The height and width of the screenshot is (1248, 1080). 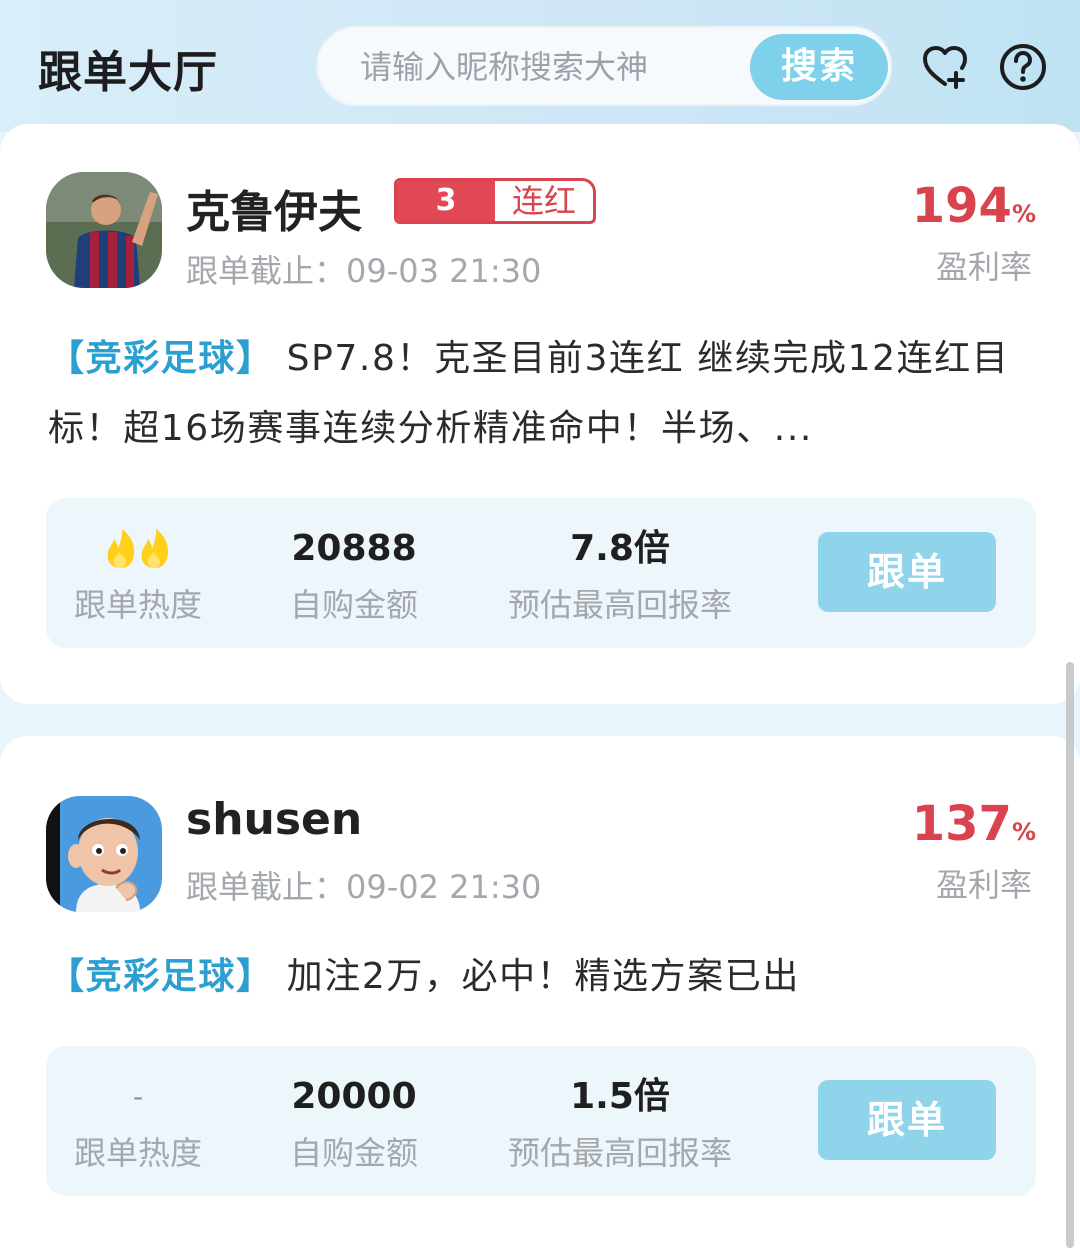 I want to click on streak-badge: 3 连红, so click(x=495, y=201).